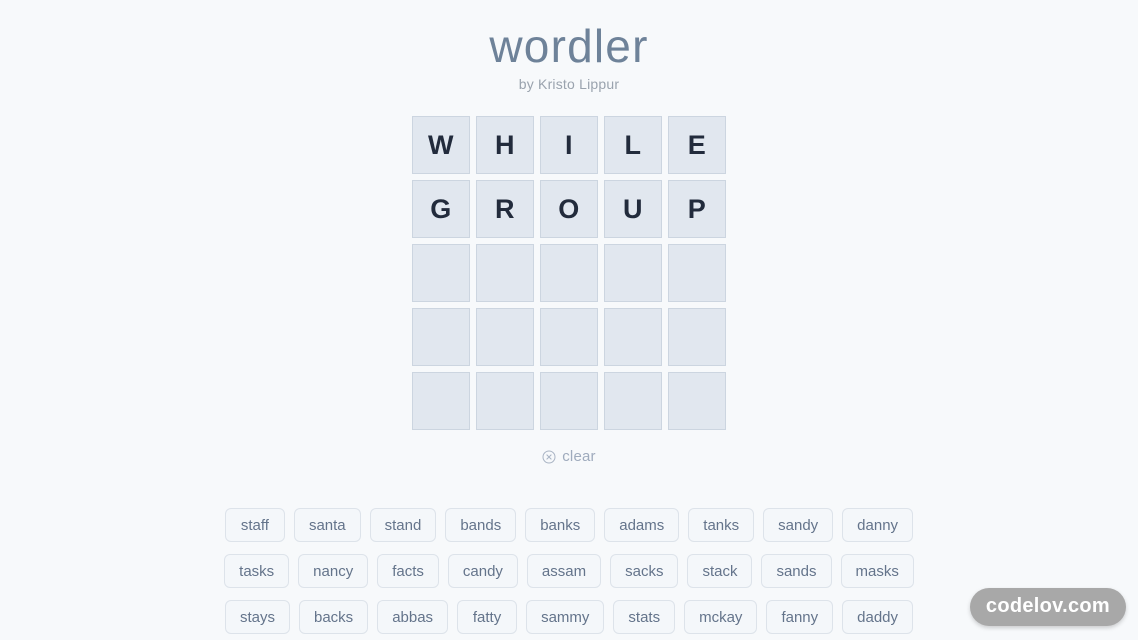  What do you see at coordinates (482, 571) in the screenshot?
I see `word-chip: candy` at bounding box center [482, 571].